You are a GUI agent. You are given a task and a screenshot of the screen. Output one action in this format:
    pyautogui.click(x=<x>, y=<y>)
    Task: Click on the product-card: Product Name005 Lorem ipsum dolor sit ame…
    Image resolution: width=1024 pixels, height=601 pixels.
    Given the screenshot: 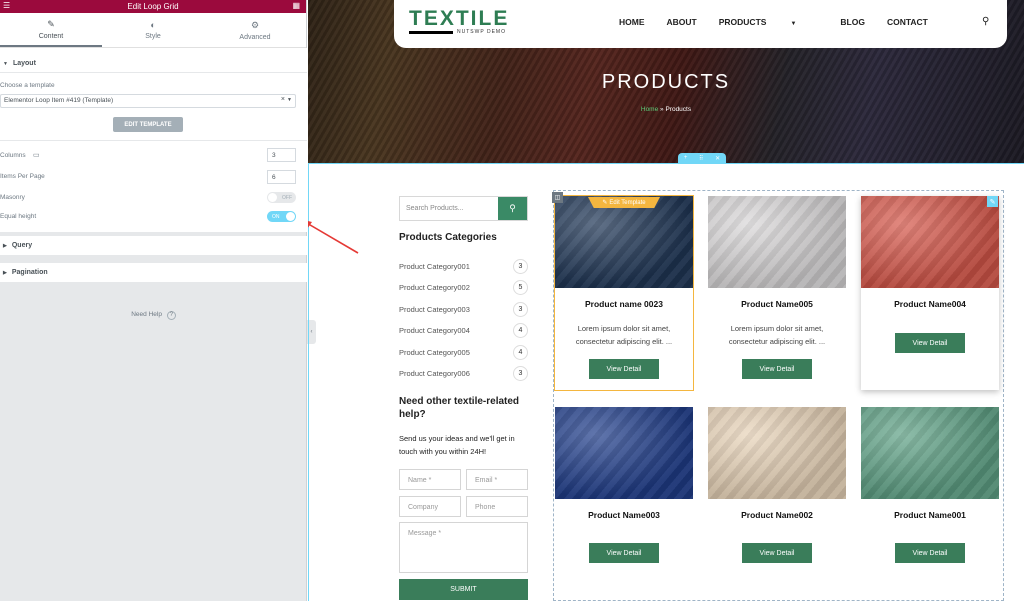 What is the action you would take?
    pyautogui.click(x=777, y=291)
    